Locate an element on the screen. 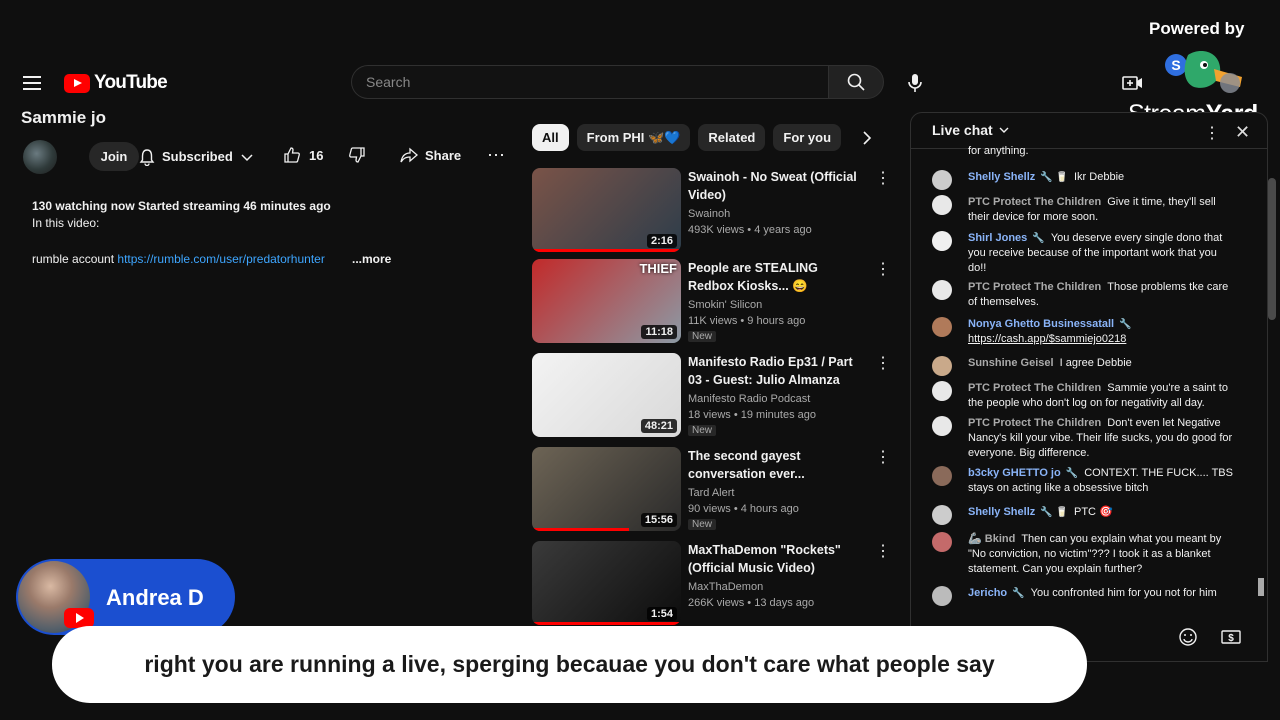 The height and width of the screenshot is (720, 1280). emoji-icon is located at coordinates (1188, 637).